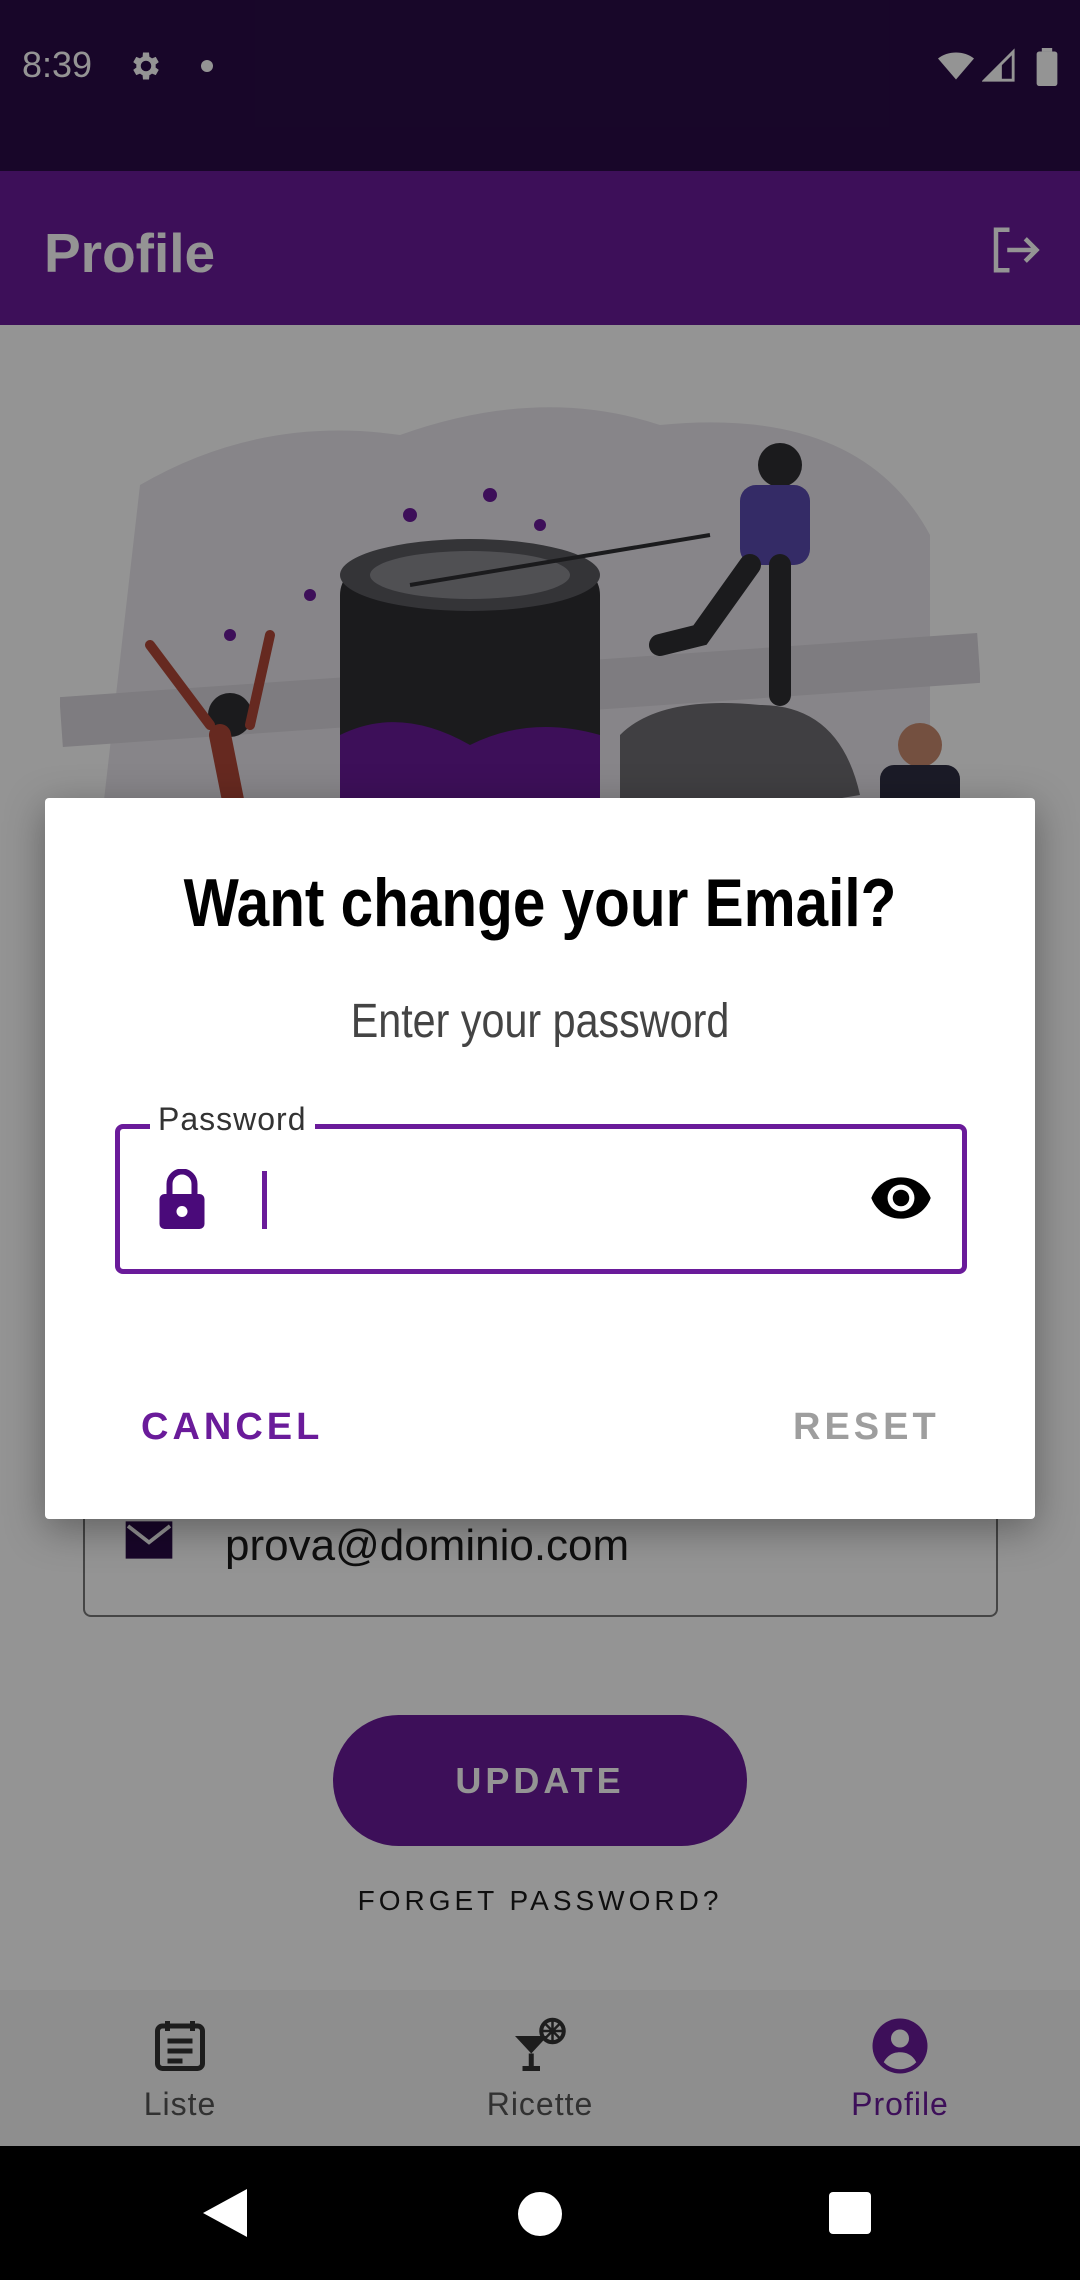 This screenshot has width=1080, height=2280. I want to click on reset-button: RESET, so click(866, 1427).